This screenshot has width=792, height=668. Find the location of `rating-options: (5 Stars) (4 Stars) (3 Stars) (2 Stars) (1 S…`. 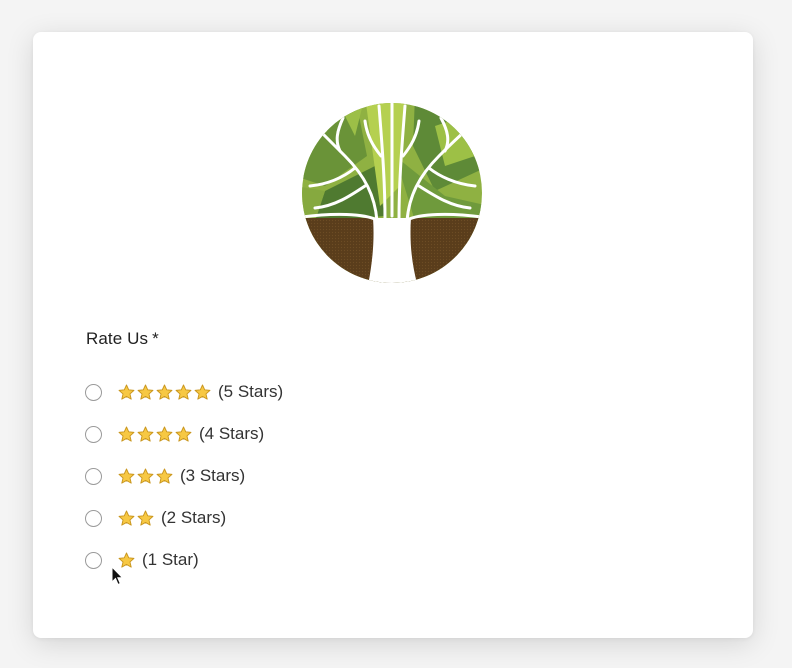

rating-options: (5 Stars) (4 Stars) (3 Stars) (2 Stars) (1 S… is located at coordinates (184, 476).